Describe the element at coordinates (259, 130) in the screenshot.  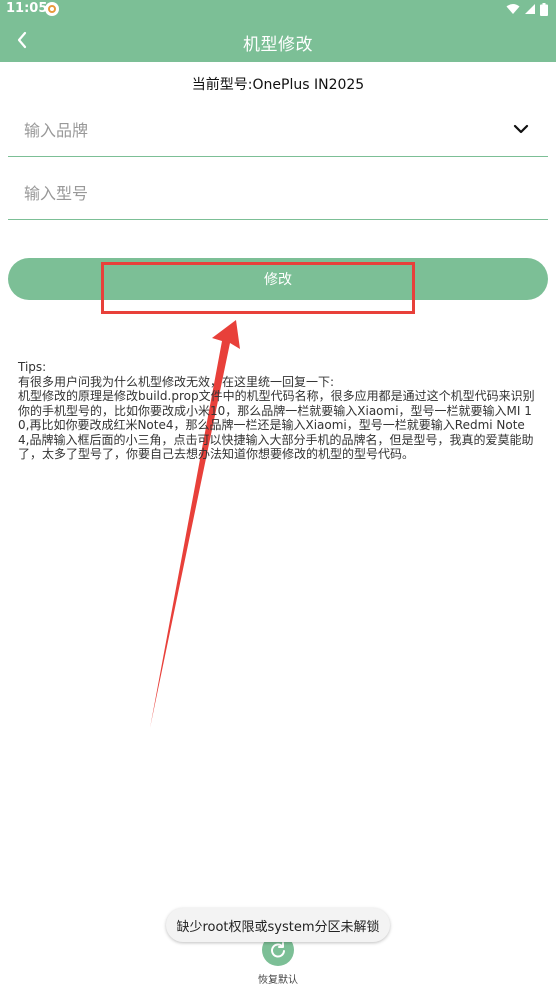
I see `brand-input` at that location.